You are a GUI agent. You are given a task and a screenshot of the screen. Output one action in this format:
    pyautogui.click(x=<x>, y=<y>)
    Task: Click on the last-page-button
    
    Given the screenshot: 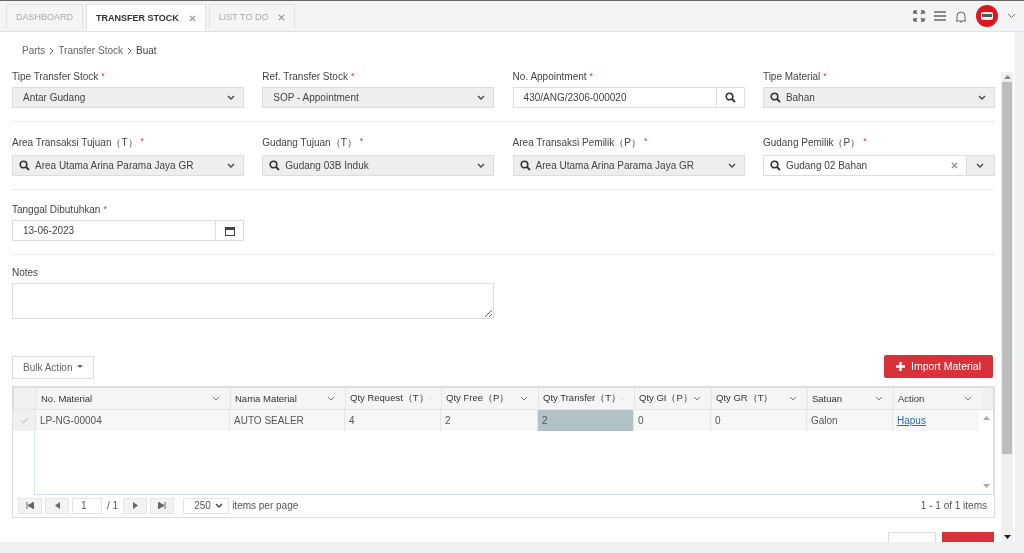 What is the action you would take?
    pyautogui.click(x=162, y=506)
    